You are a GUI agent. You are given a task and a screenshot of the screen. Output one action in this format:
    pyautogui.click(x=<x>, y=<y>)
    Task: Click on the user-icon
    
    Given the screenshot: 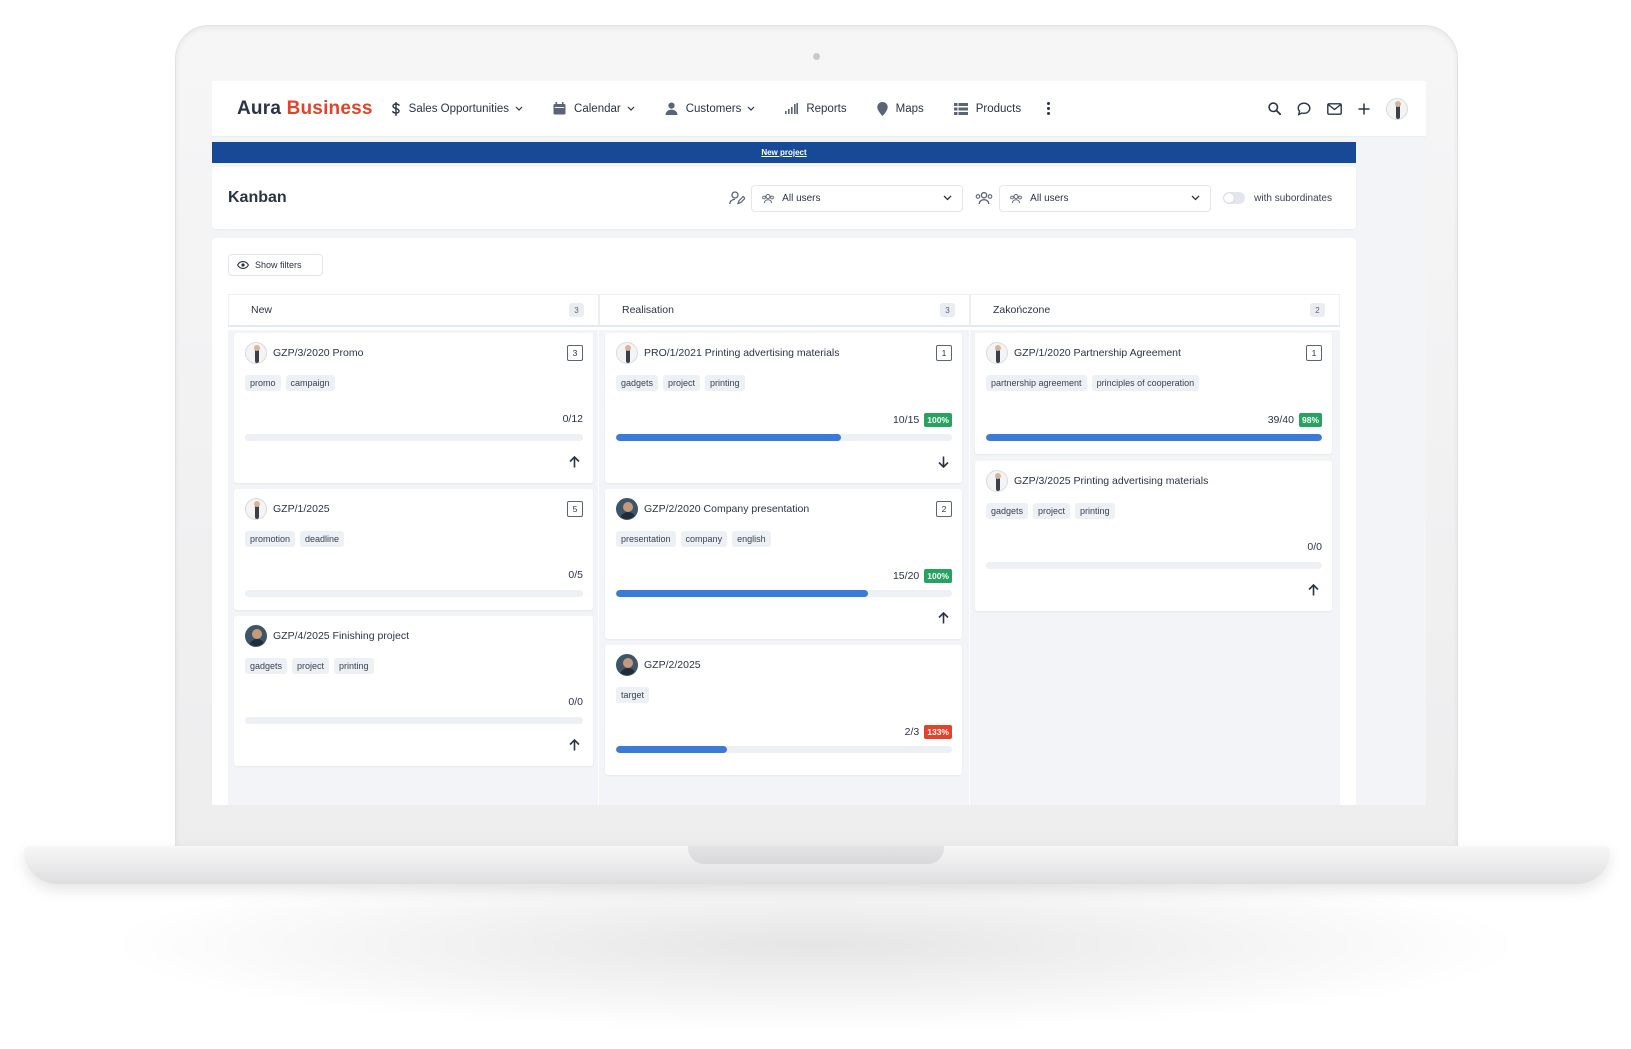 What is the action you would take?
    pyautogui.click(x=671, y=108)
    